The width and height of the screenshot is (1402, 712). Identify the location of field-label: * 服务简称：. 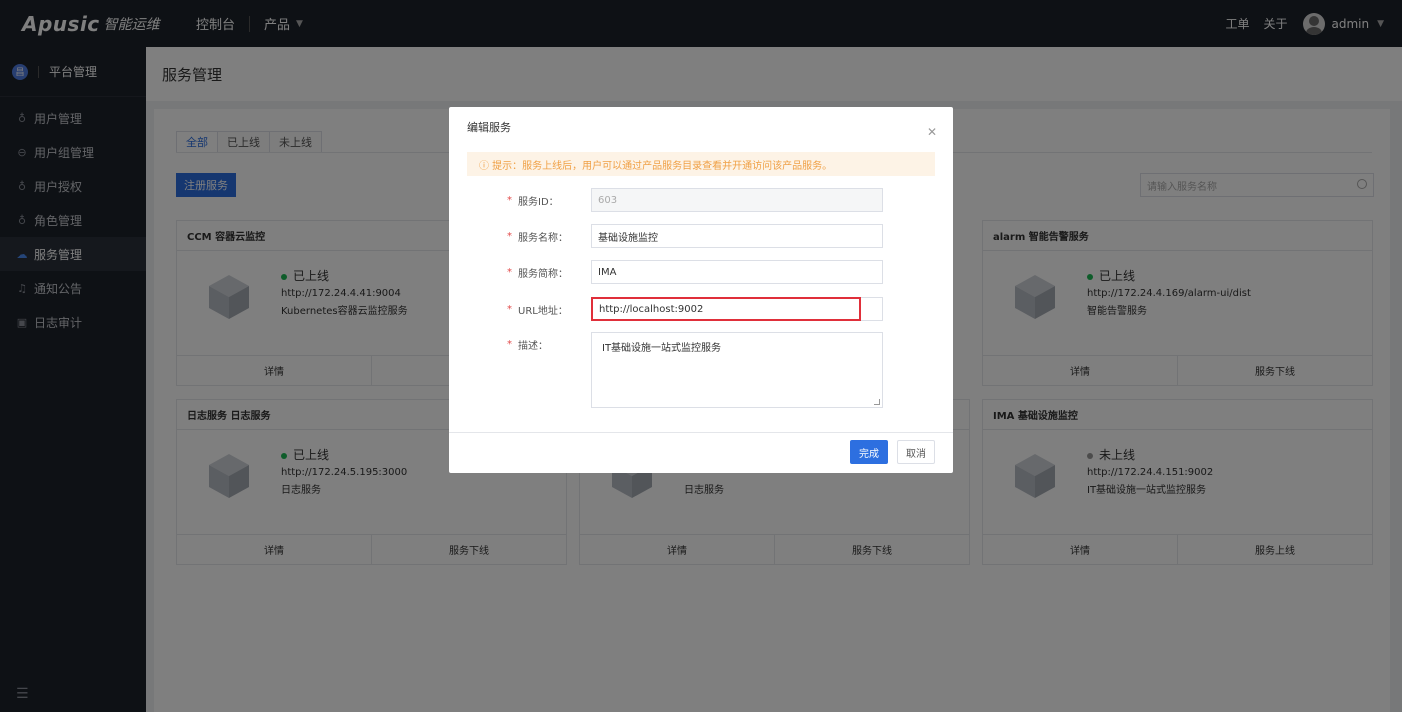
(537, 272).